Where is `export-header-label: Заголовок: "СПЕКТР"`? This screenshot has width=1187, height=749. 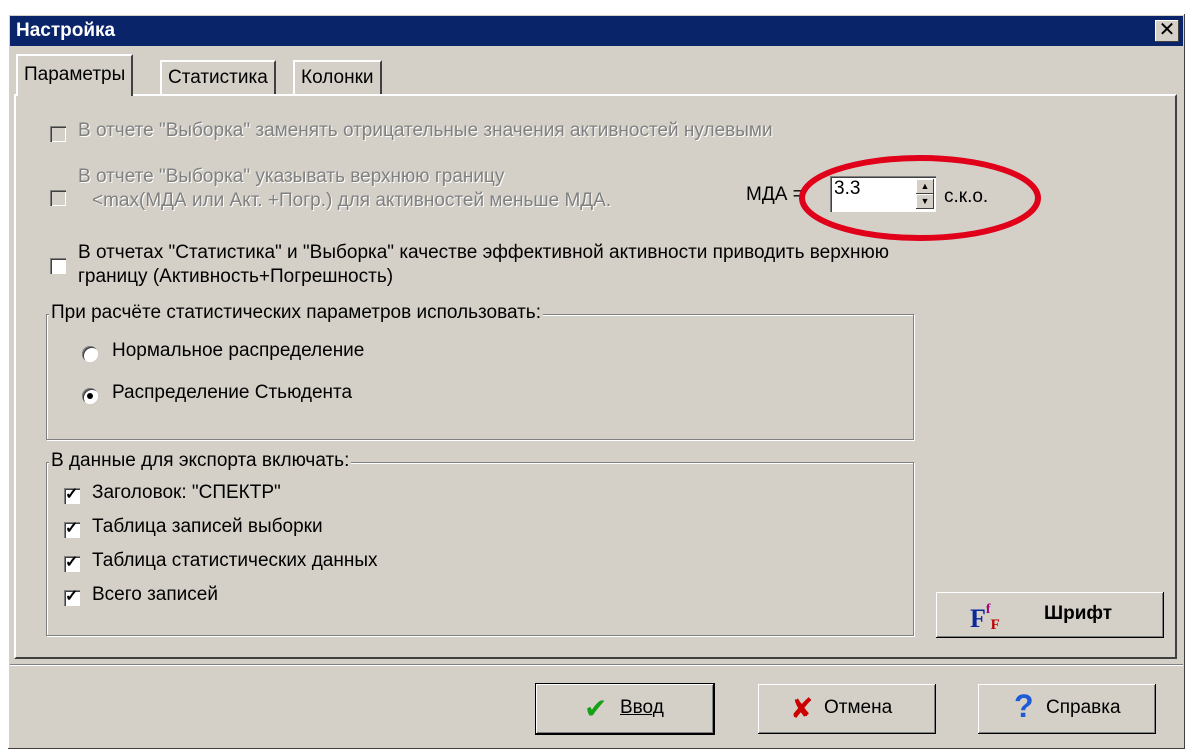
export-header-label: Заголовок: "СПЕКТР" is located at coordinates (186, 492).